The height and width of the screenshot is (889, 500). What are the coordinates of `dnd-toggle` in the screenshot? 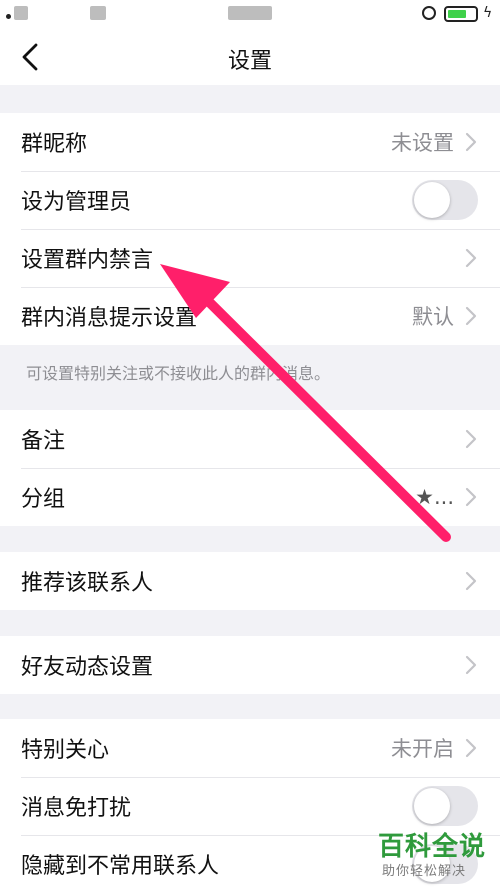 It's located at (445, 806).